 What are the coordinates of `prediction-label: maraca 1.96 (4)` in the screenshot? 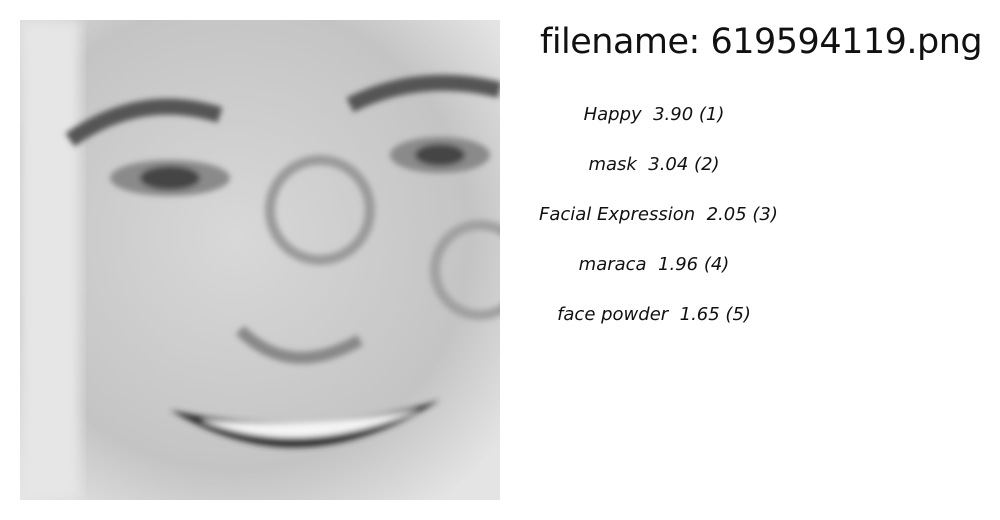 It's located at (654, 264).